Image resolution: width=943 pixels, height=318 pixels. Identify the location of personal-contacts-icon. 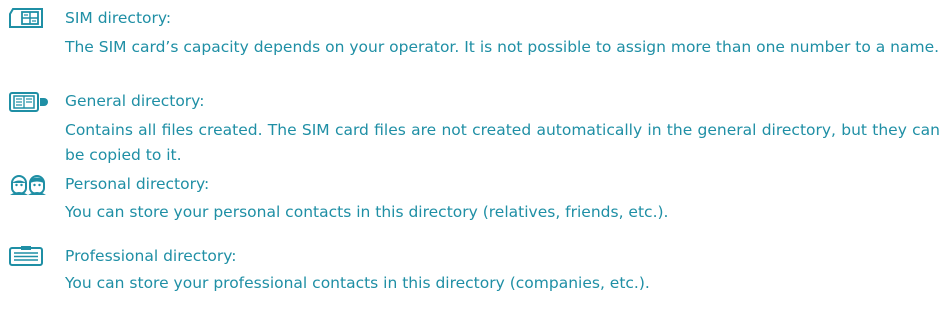
(29, 186).